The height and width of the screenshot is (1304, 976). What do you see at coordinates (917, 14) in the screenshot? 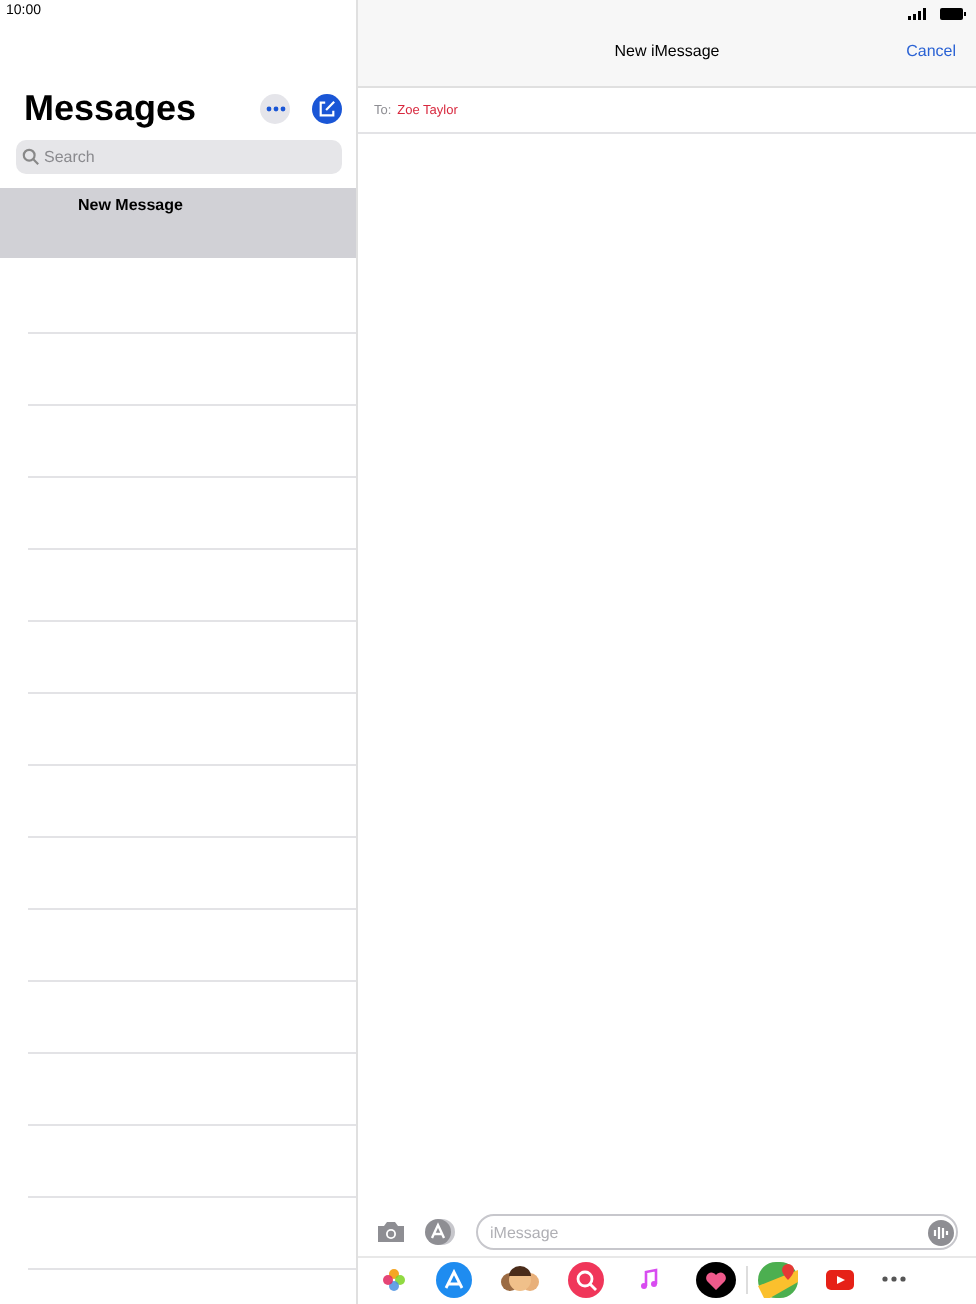
I see `signal-icon` at bounding box center [917, 14].